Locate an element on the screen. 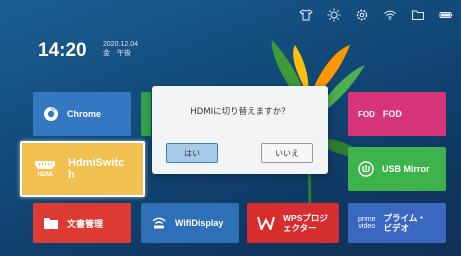 Image resolution: width=461 pixels, height=256 pixels. tile-chrome-label: Chrome is located at coordinates (84, 114).